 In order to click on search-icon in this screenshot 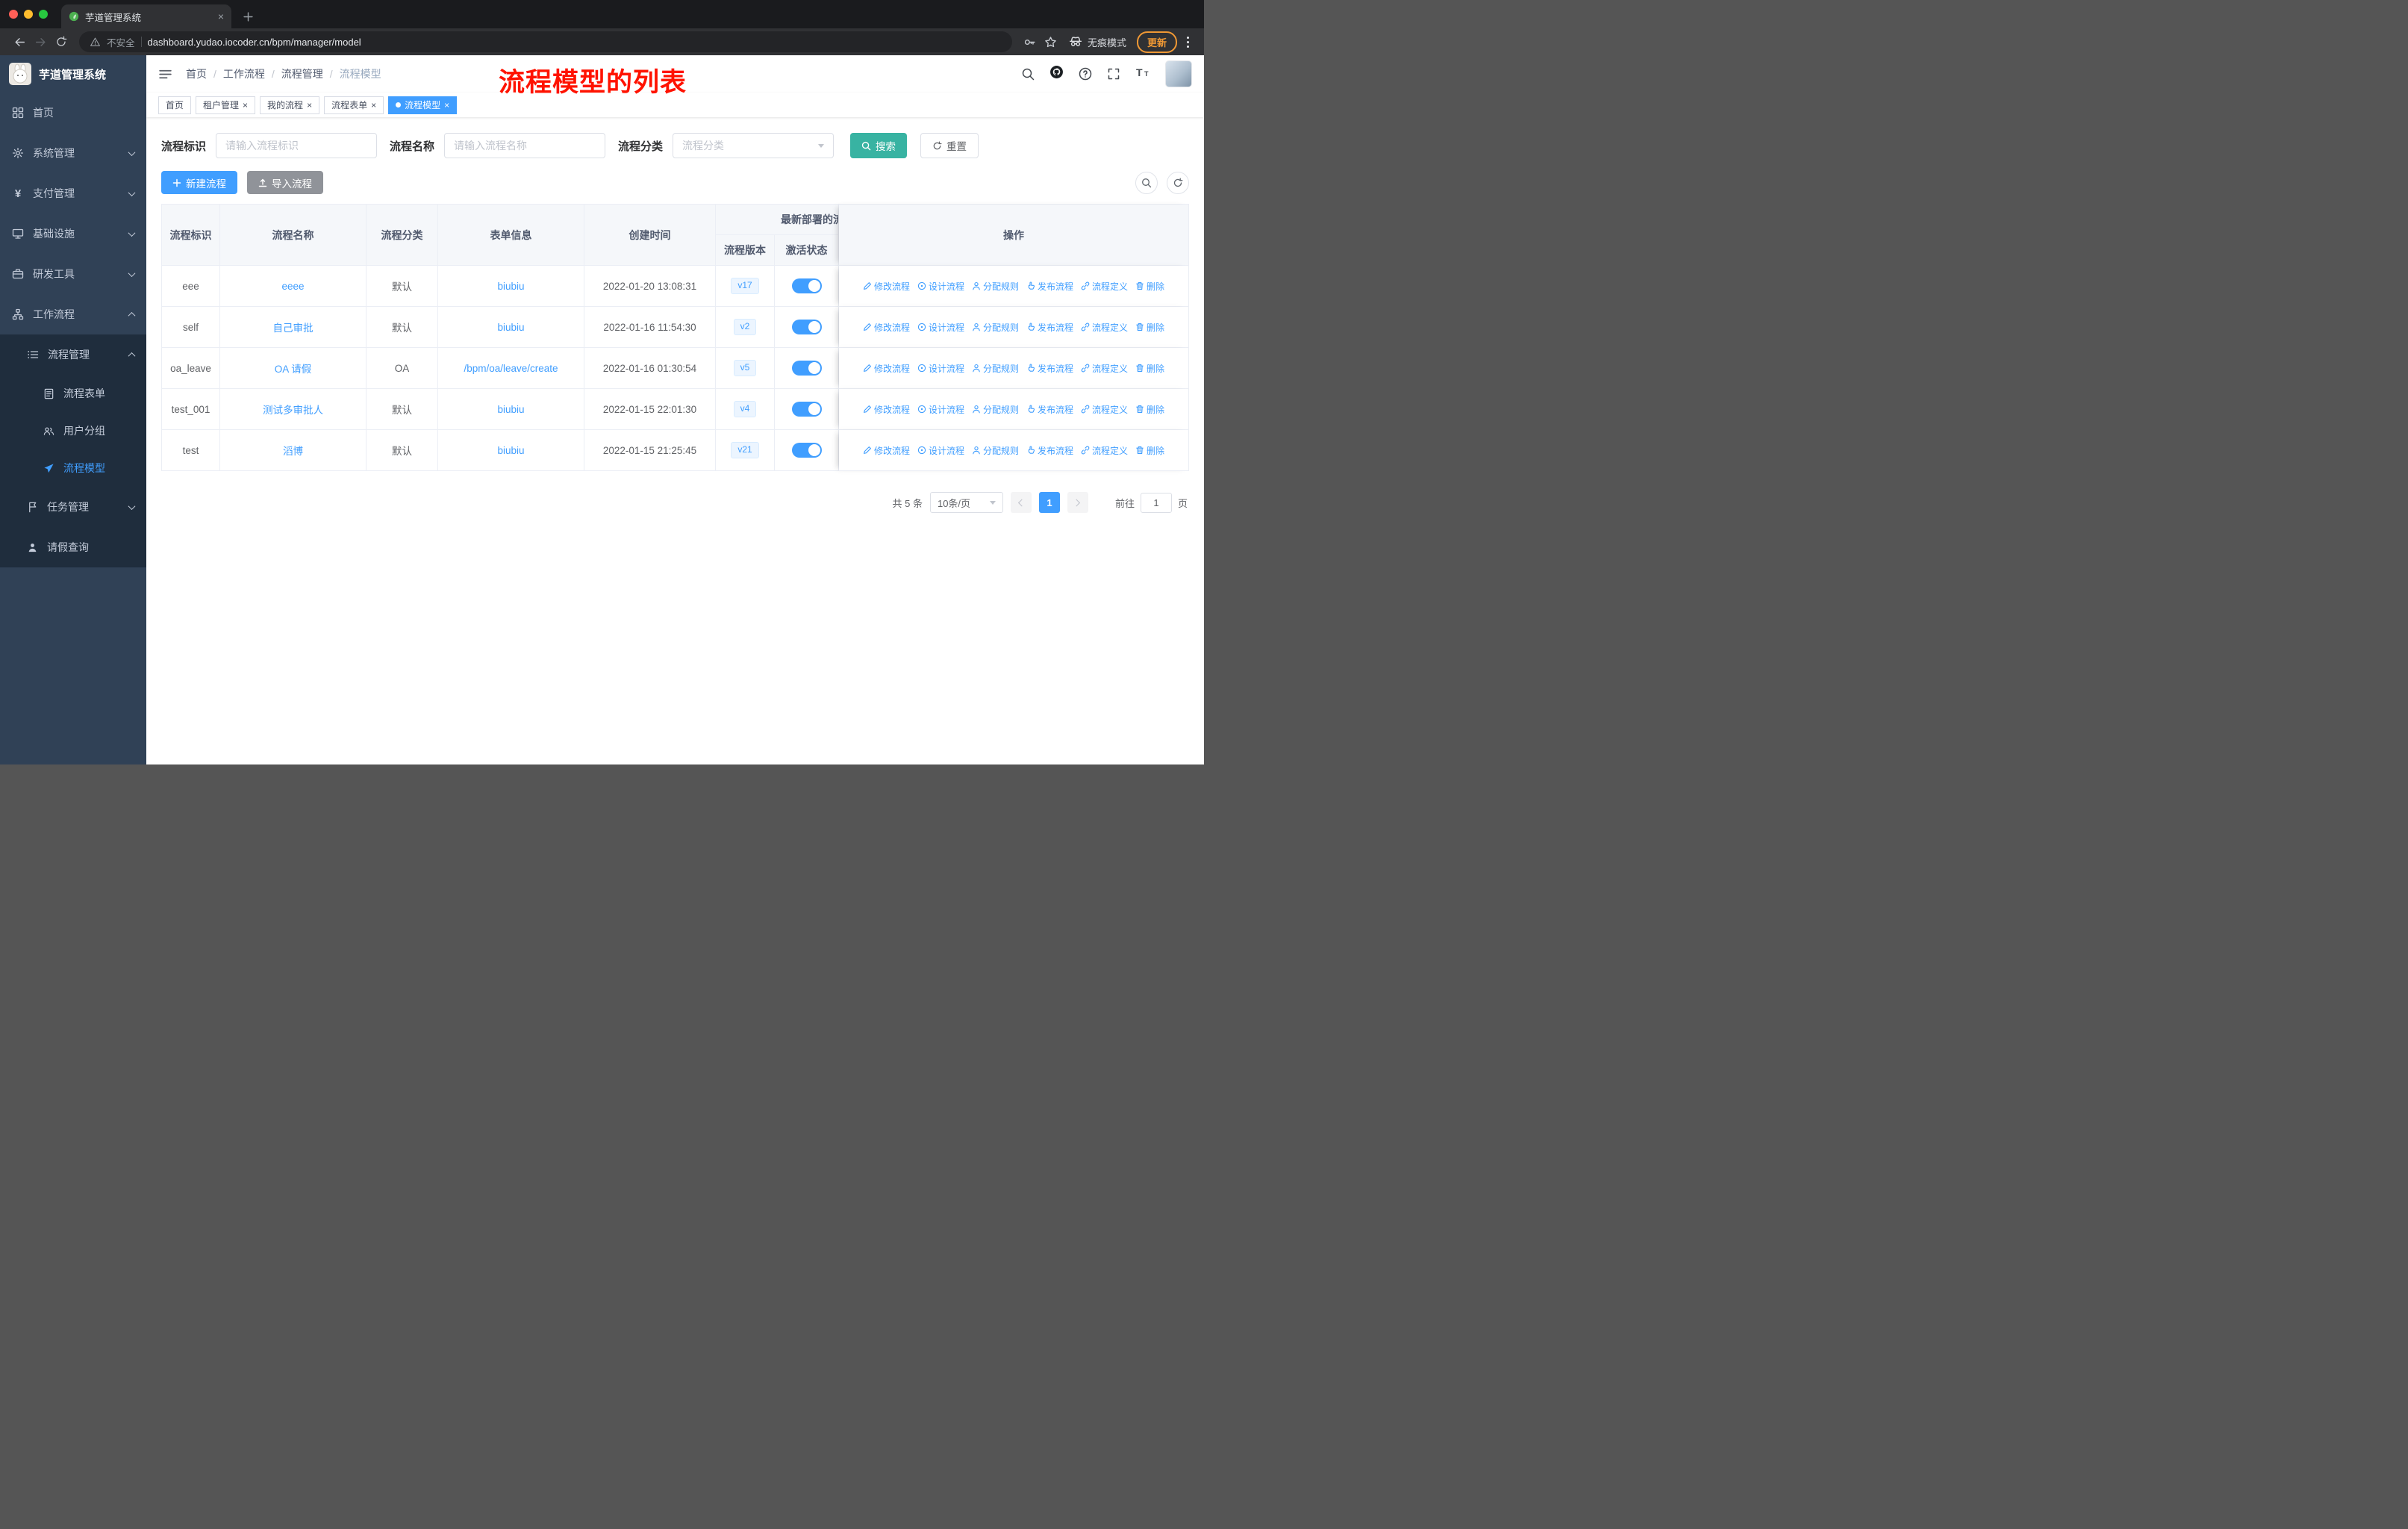, I will do `click(1028, 74)`.